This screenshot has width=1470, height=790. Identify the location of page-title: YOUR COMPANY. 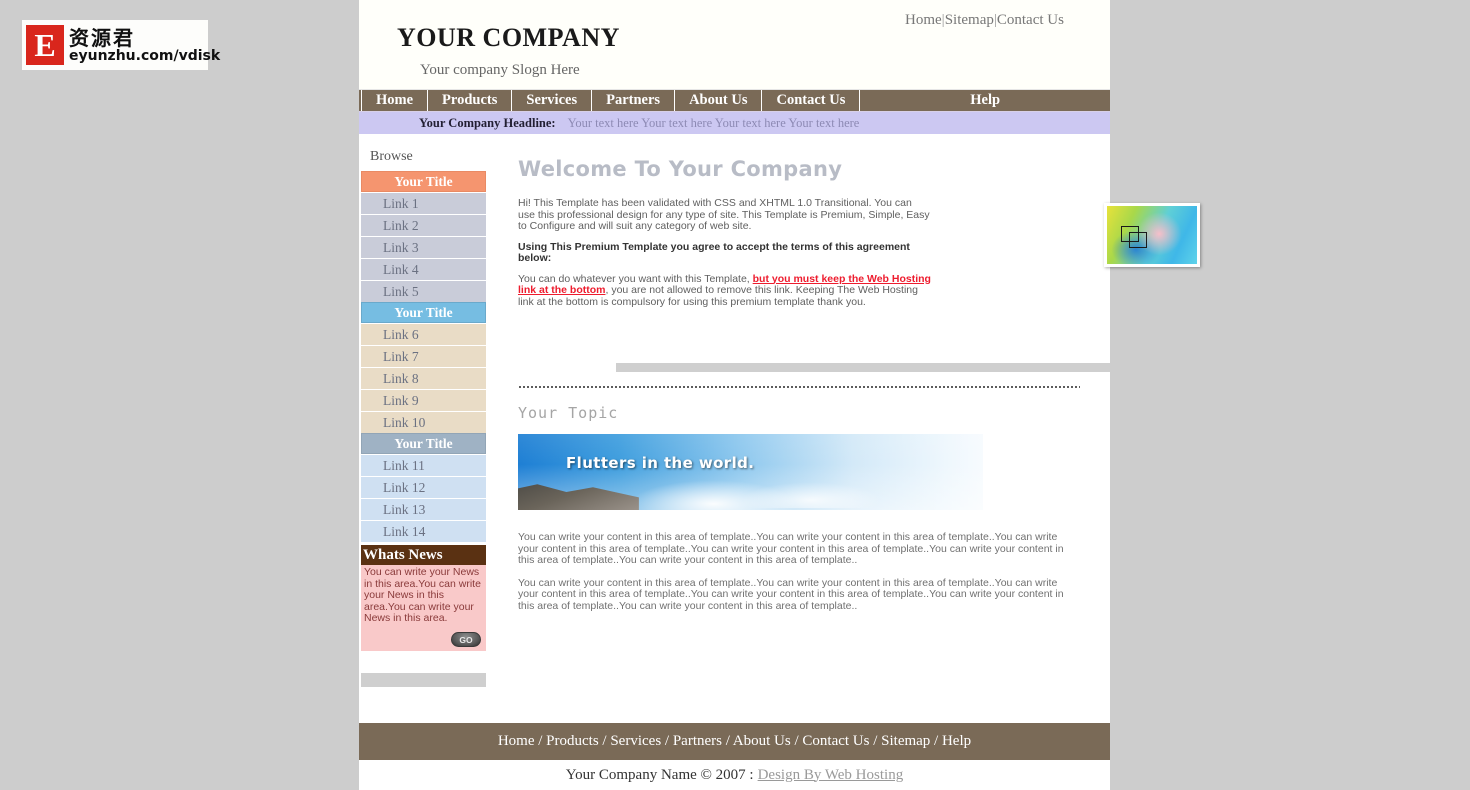
(508, 37).